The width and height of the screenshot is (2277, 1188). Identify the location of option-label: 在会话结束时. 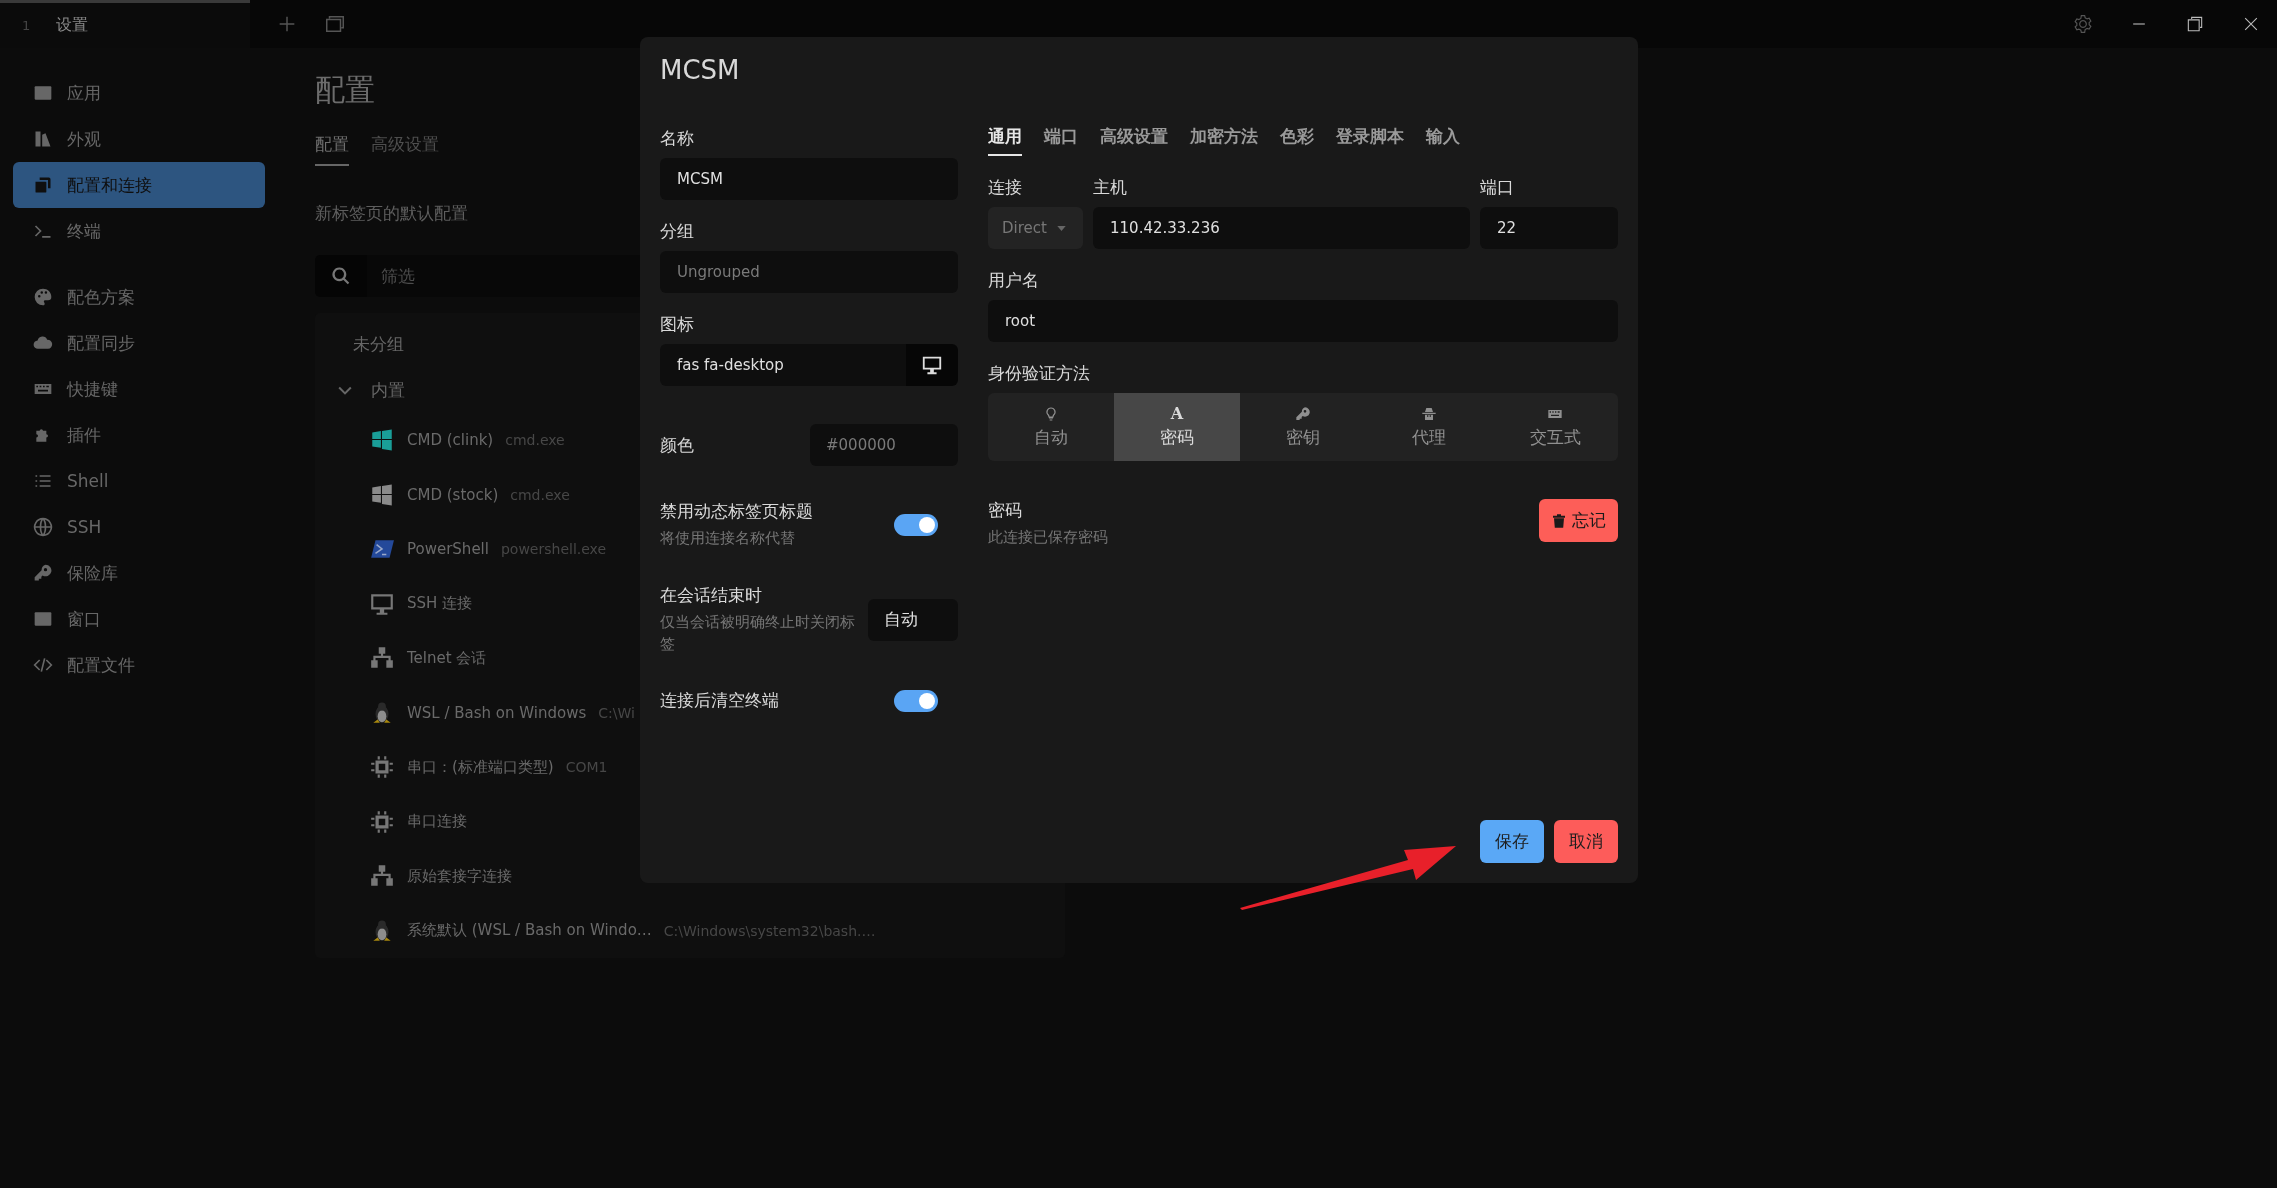
(711, 595).